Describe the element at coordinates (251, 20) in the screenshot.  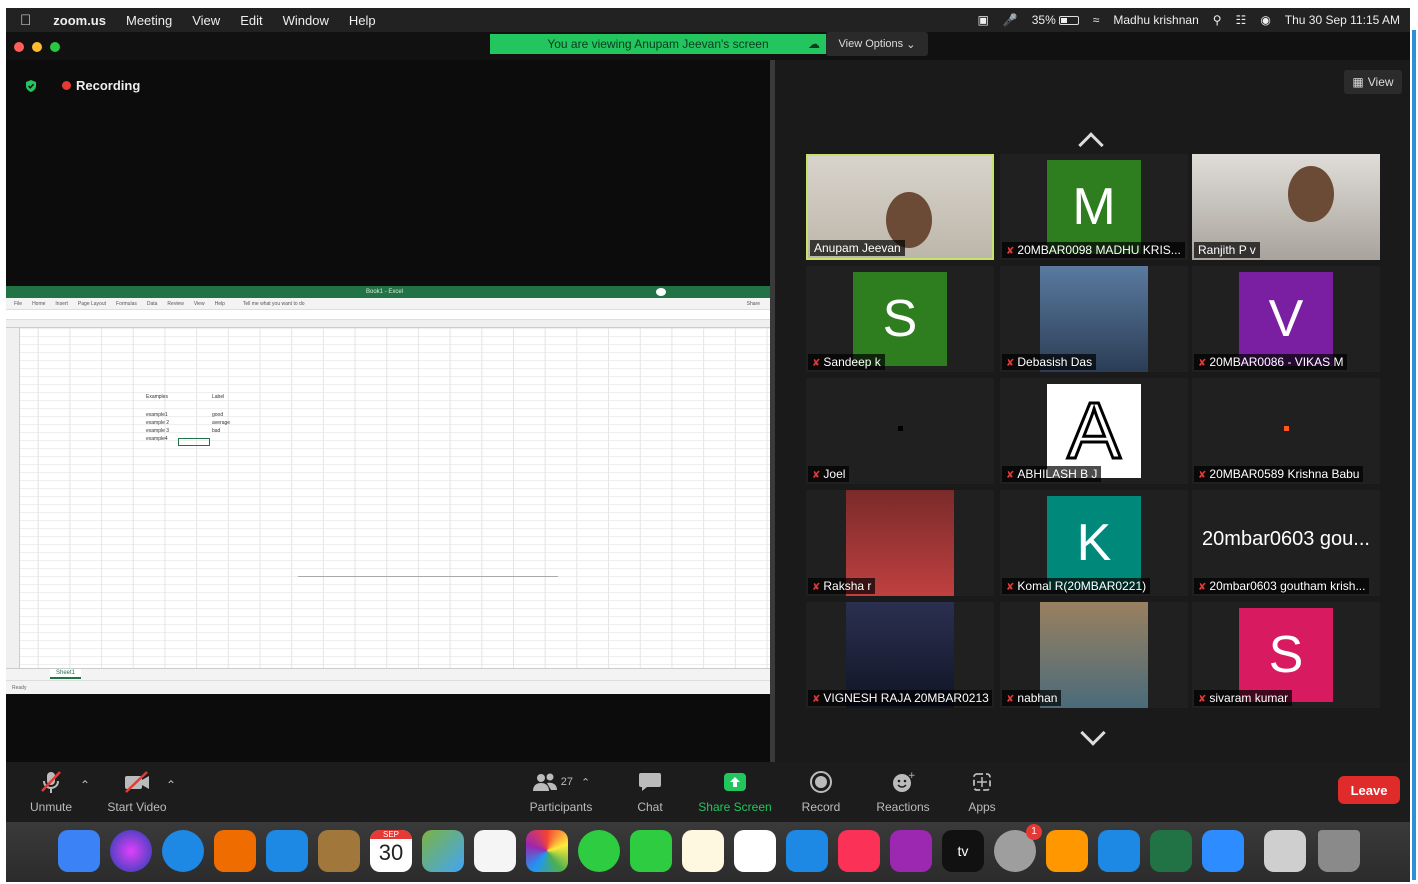
I see `menu-edit: Edit` at that location.